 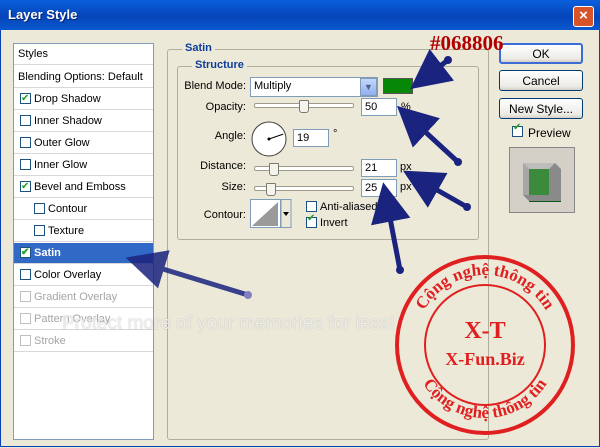 What do you see at coordinates (198, 48) in the screenshot?
I see `satin-group-title: Satin` at bounding box center [198, 48].